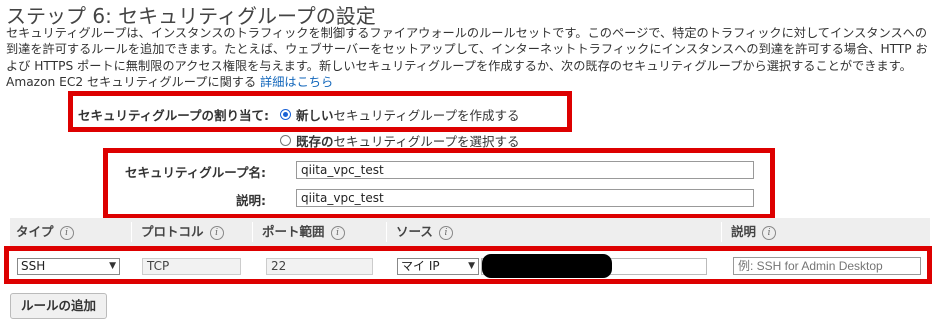 The width and height of the screenshot is (935, 330). Describe the element at coordinates (319, 266) in the screenshot. I see `port-range-field: 22` at that location.